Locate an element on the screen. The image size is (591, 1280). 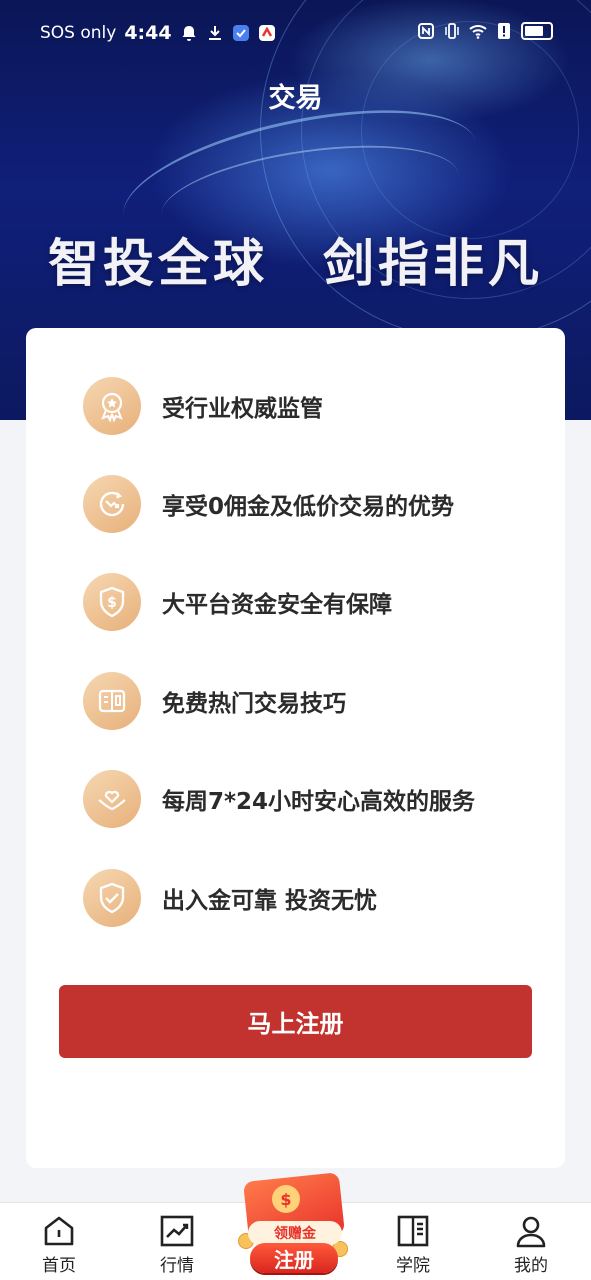
check-shield-icon is located at coordinates (112, 898).